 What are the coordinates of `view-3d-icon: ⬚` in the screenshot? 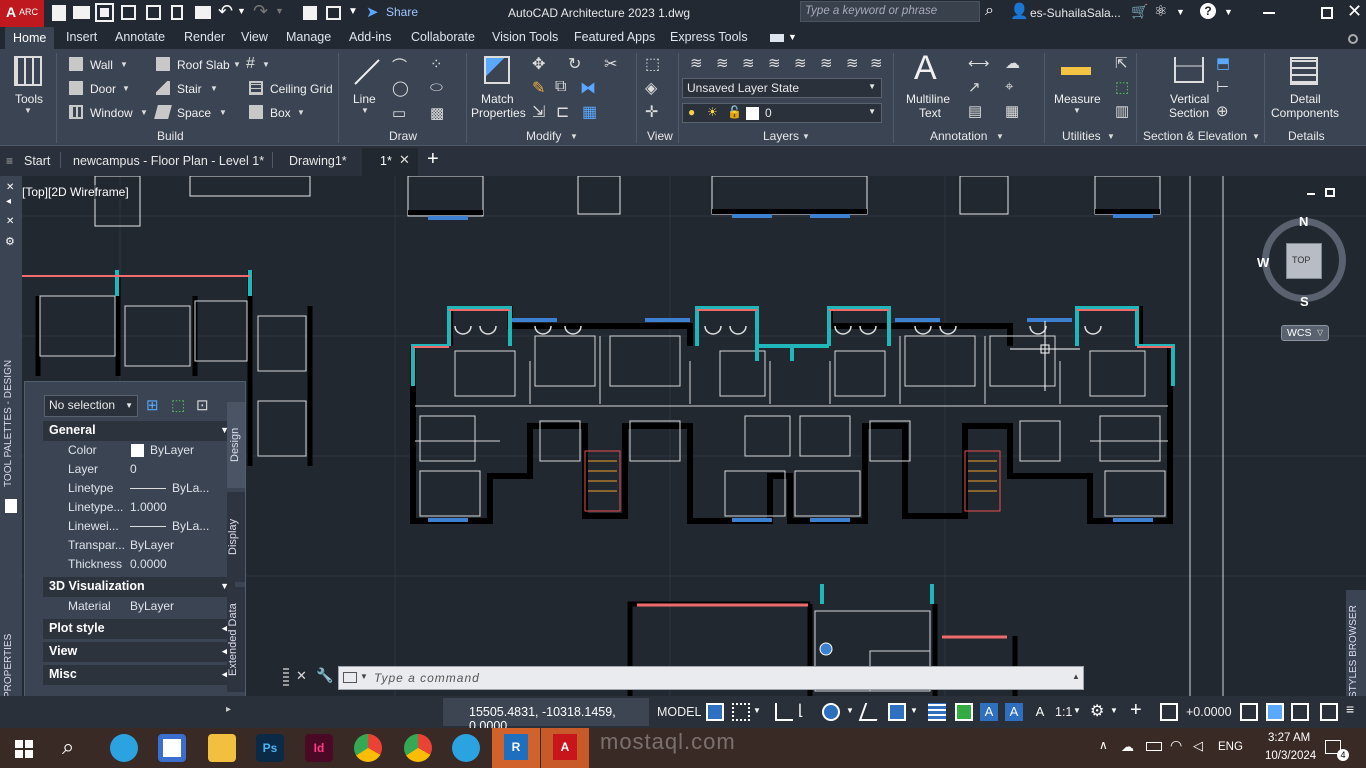 It's located at (652, 64).